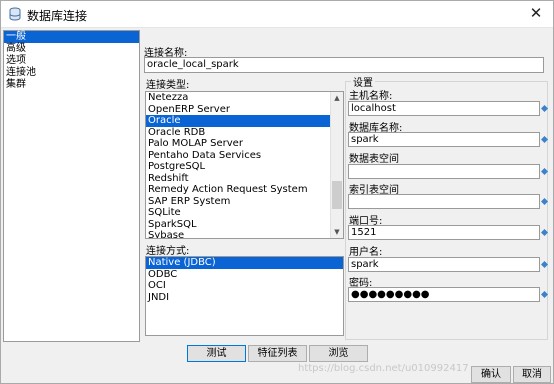  I want to click on connection-type-item: Pentaho Data Services, so click(244, 156).